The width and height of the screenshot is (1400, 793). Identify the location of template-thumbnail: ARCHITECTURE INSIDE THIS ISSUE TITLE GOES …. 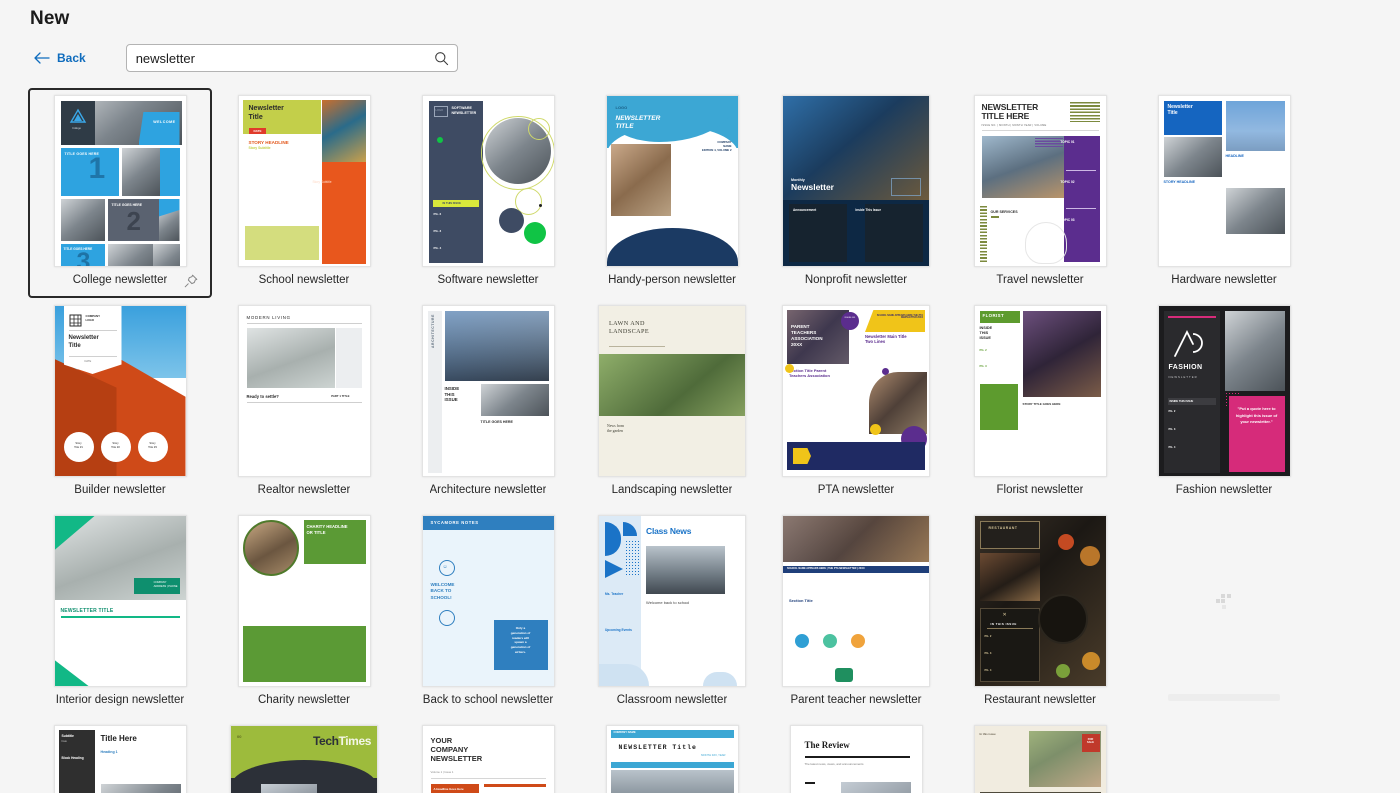
(488, 391).